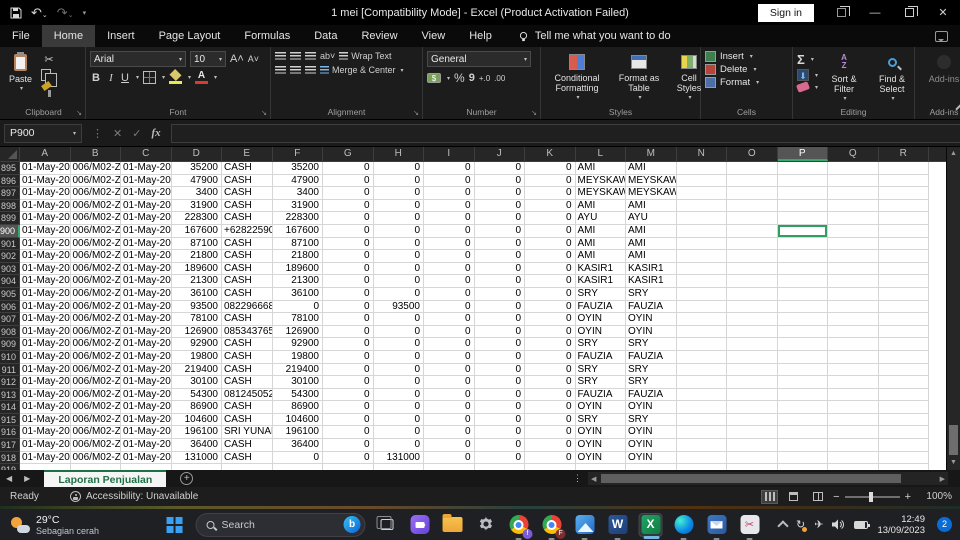 The height and width of the screenshot is (540, 960). Describe the element at coordinates (295, 70) in the screenshot. I see `align-center-icon` at that location.